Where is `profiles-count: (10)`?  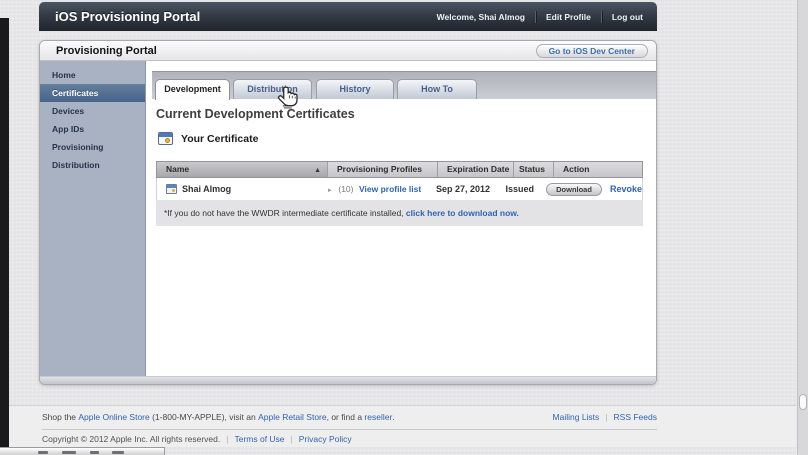 profiles-count: (10) is located at coordinates (346, 189).